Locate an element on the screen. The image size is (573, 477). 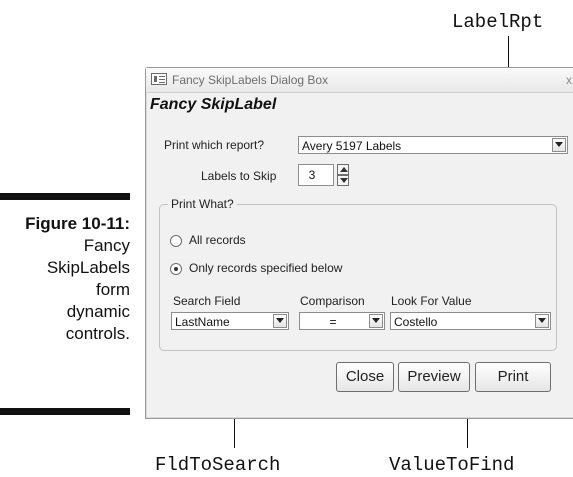
caption-line: controls. is located at coordinates (97, 333).